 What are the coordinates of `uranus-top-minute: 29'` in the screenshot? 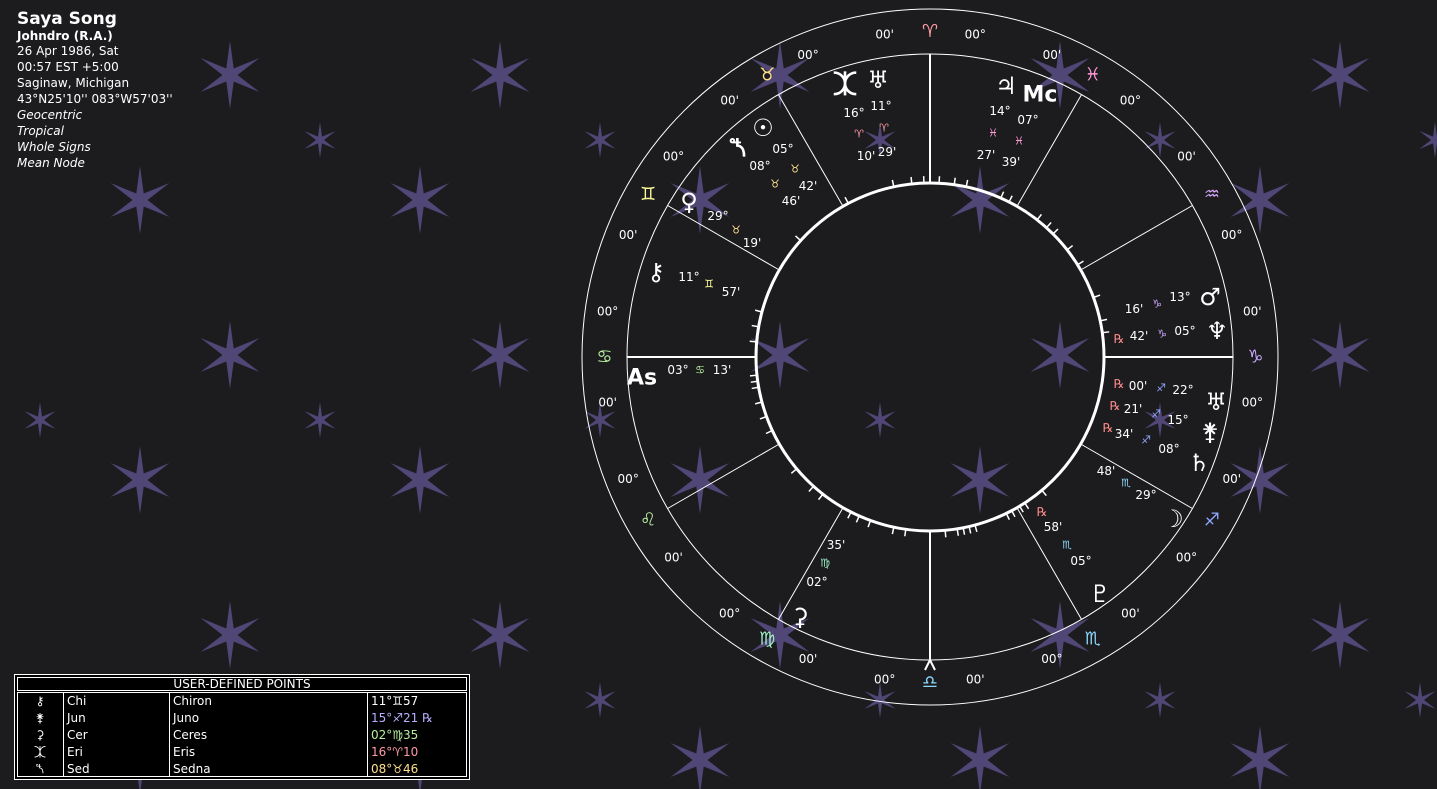 It's located at (887, 152).